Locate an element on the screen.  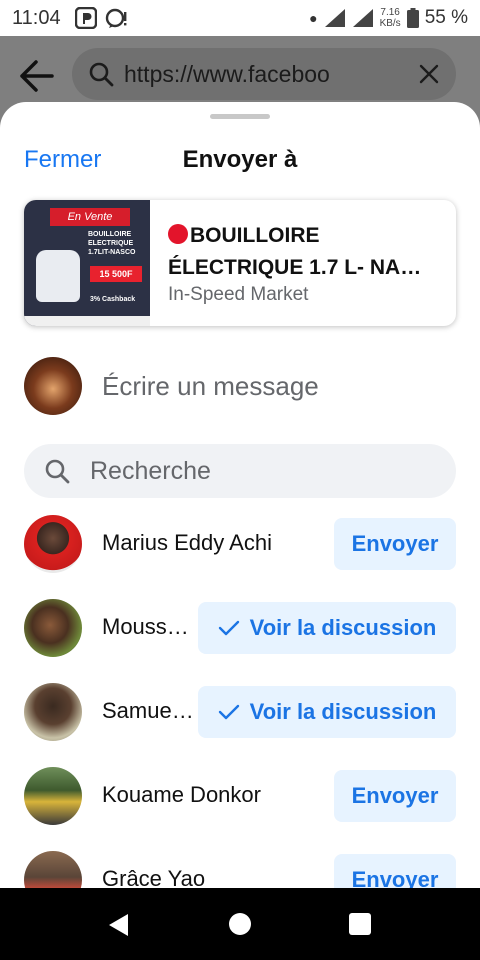
post-source: In-Speed Market is located at coordinates (238, 294).